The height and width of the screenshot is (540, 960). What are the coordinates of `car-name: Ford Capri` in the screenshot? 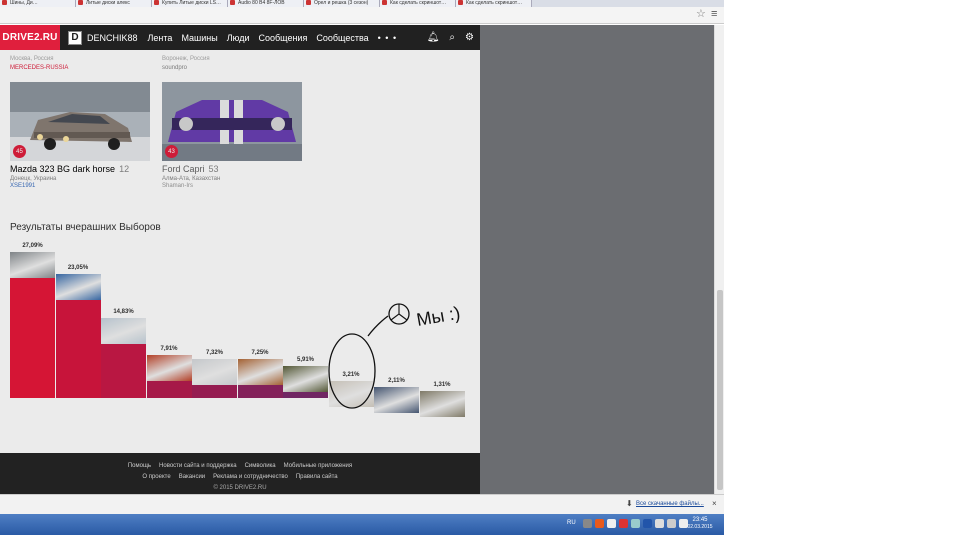 It's located at (183, 169).